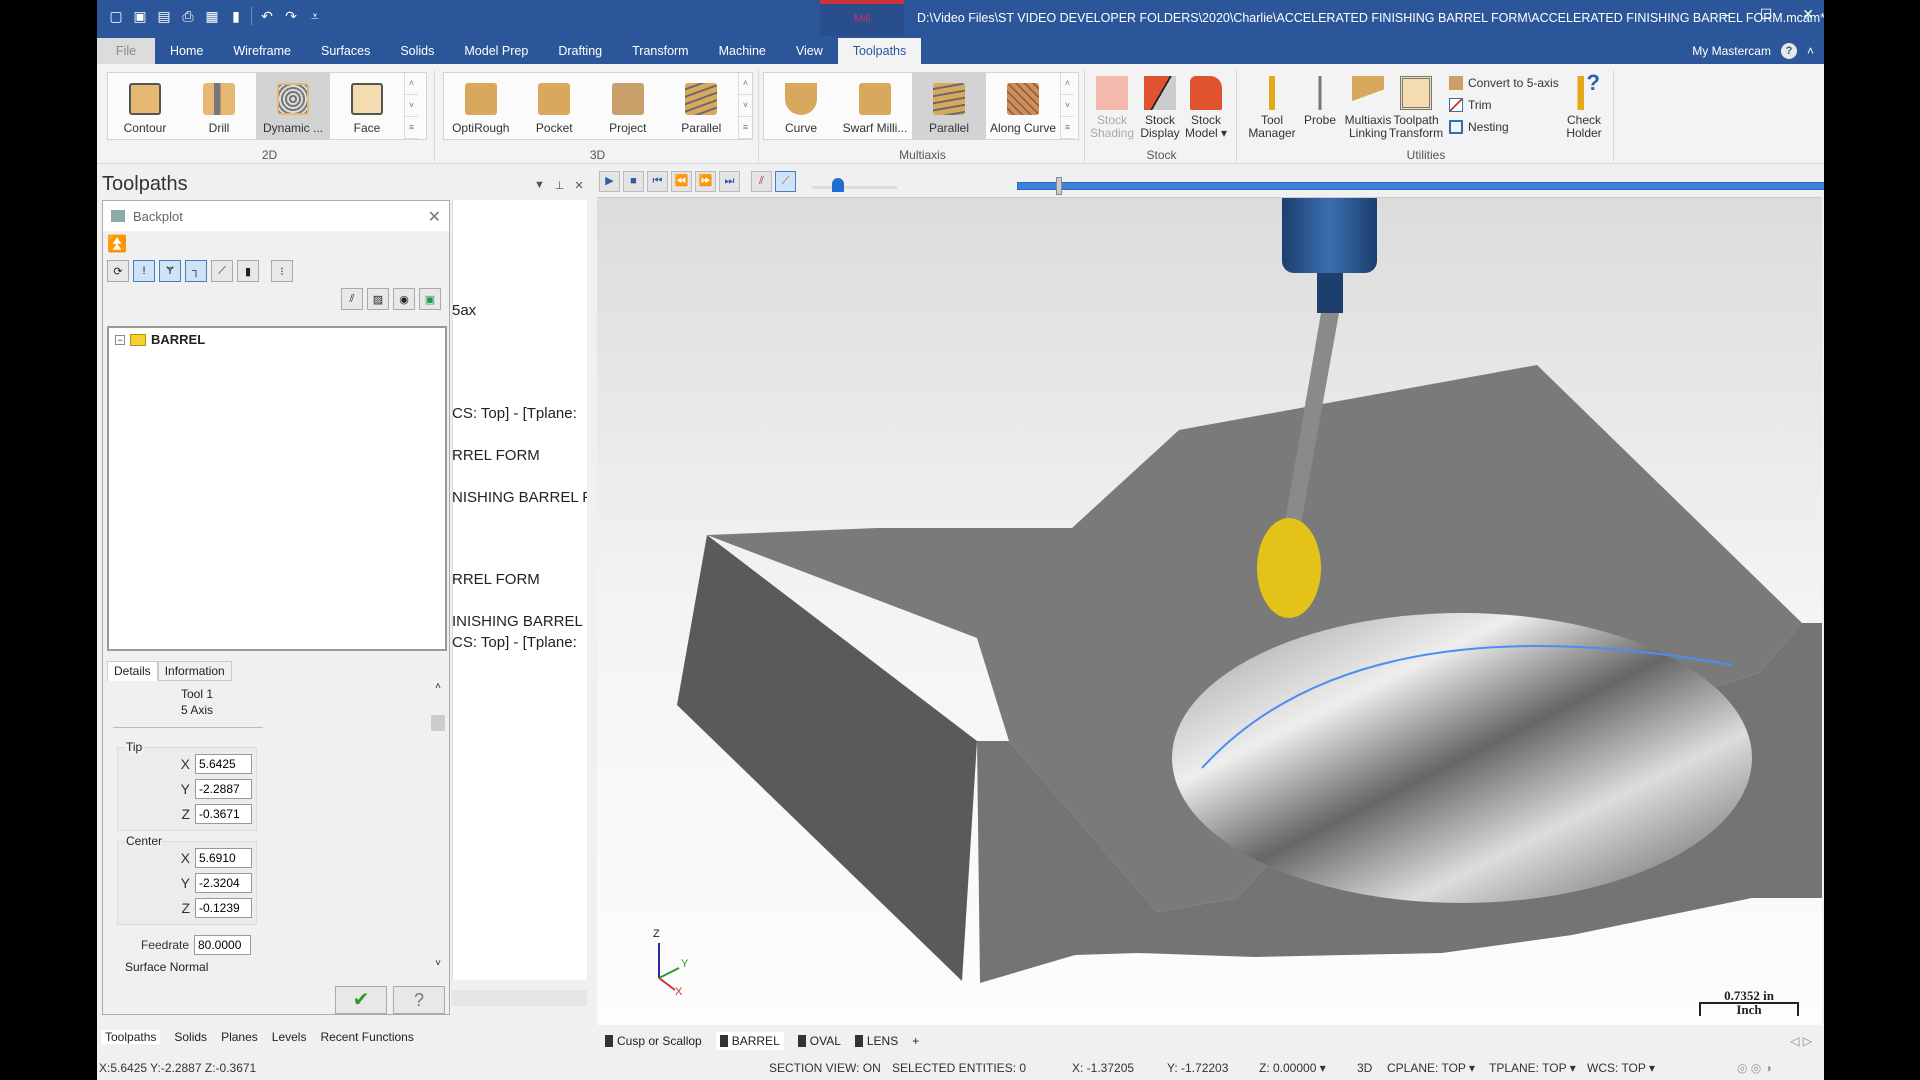 This screenshot has height=1080, width=1920. I want to click on toolpath-display-icon: ⫽, so click(352, 299).